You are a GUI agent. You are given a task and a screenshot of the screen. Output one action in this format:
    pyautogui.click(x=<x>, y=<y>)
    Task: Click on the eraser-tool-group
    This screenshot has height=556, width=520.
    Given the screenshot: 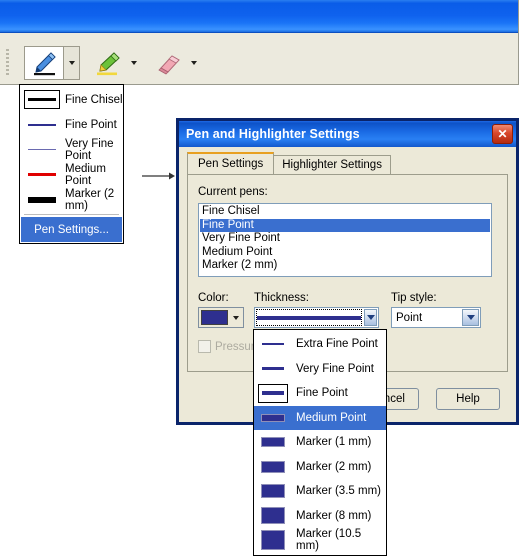 What is the action you would take?
    pyautogui.click(x=174, y=63)
    